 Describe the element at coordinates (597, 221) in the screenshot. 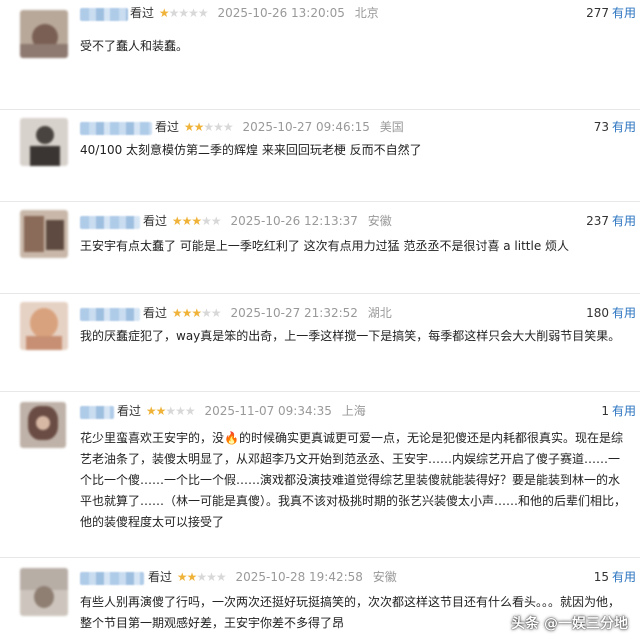

I see `useful-count: 237` at that location.